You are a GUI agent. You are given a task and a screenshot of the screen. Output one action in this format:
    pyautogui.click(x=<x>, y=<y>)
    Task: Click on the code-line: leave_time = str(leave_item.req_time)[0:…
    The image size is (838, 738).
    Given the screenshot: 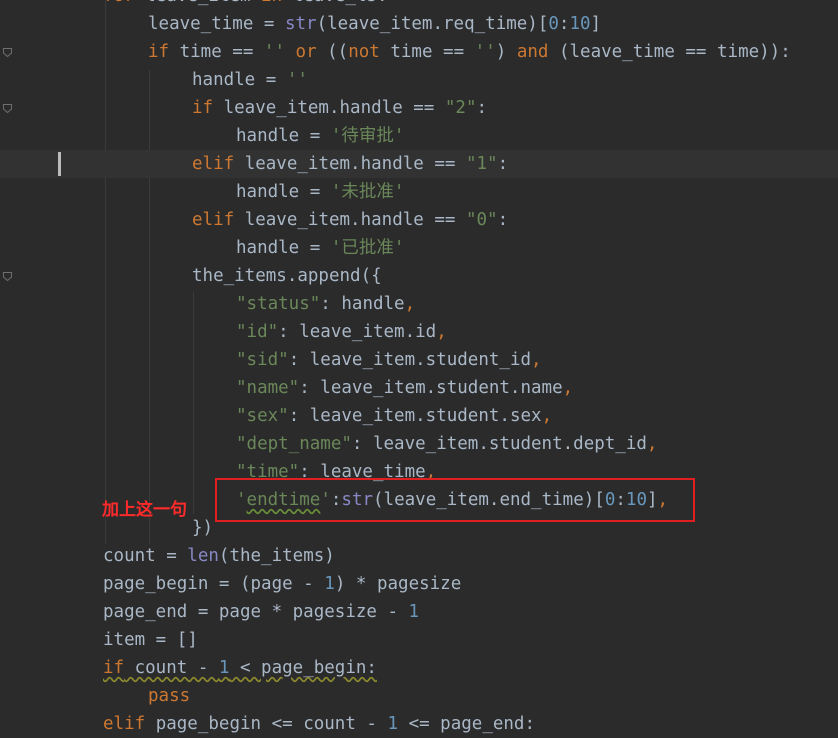 What is the action you would take?
    pyautogui.click(x=419, y=24)
    